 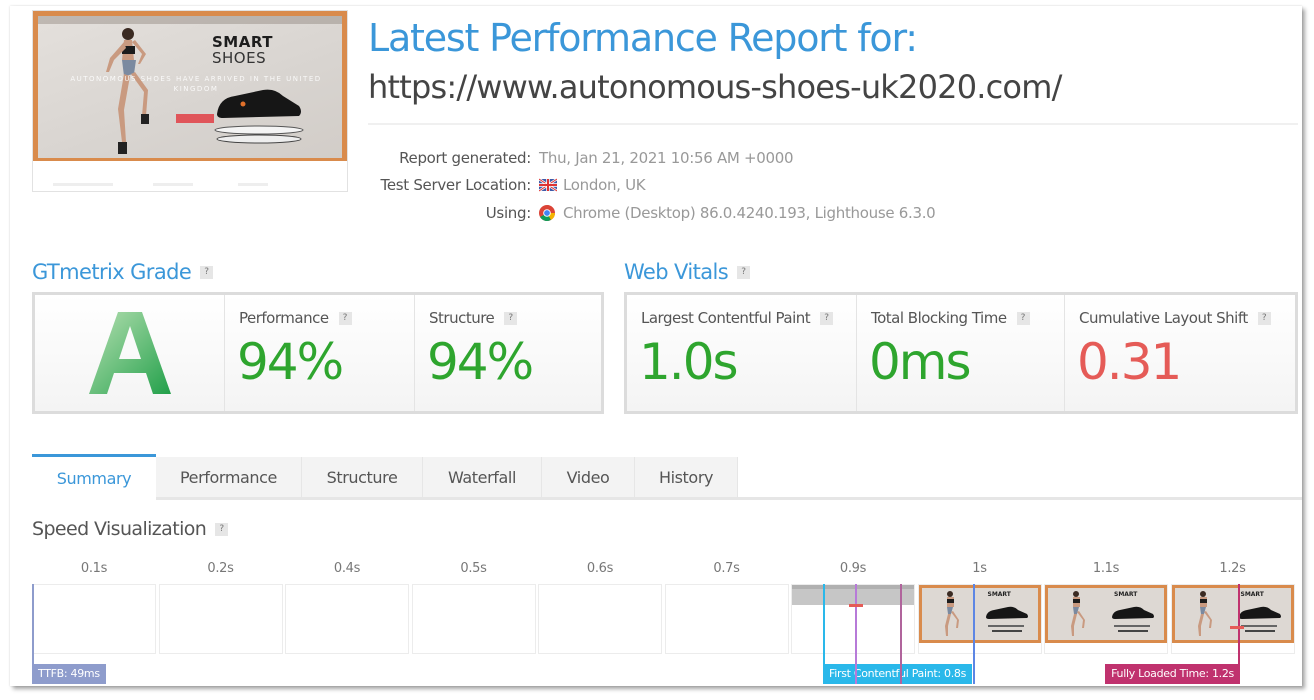 What do you see at coordinates (482, 477) in the screenshot?
I see `tab-waterfall: Waterfall` at bounding box center [482, 477].